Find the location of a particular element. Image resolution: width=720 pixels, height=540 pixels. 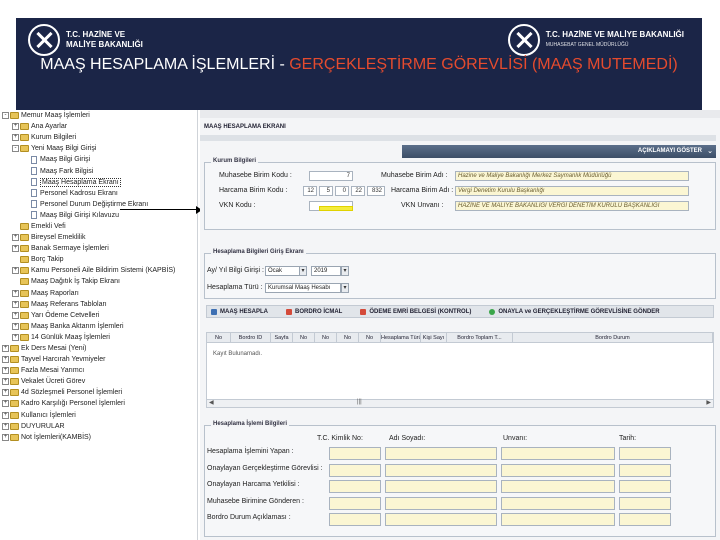

tree-item: + Vekalet Ücreti Görev is located at coordinates (98, 381).